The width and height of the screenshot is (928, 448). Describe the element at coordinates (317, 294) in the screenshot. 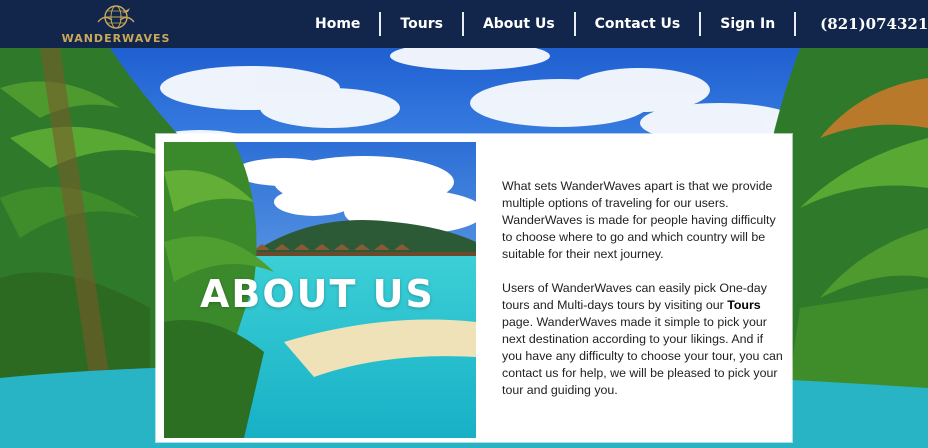

I see `about-us-heading: ABOUT US` at that location.